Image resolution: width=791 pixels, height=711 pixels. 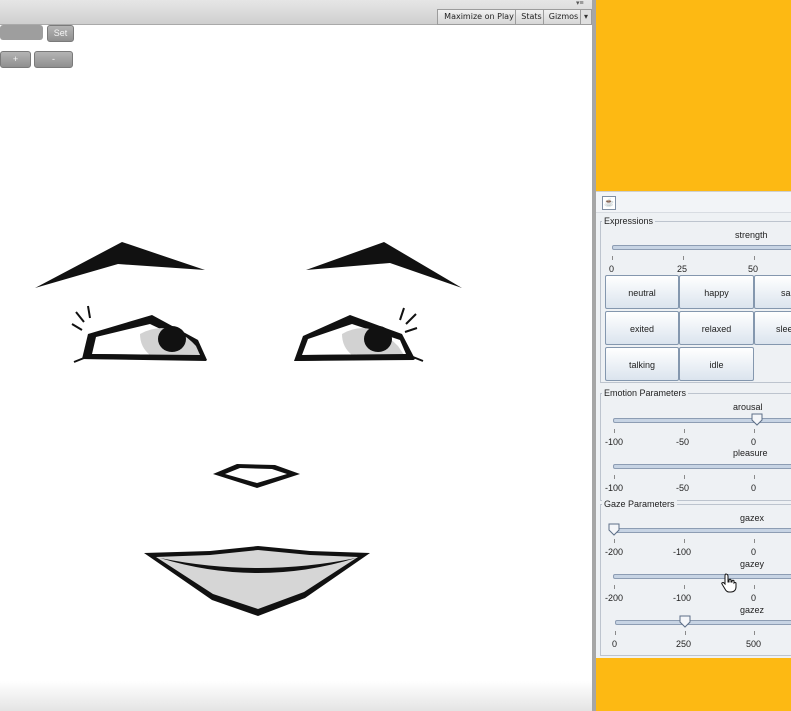 What do you see at coordinates (612, 269) in the screenshot?
I see `strength-tick-label: 0` at bounding box center [612, 269].